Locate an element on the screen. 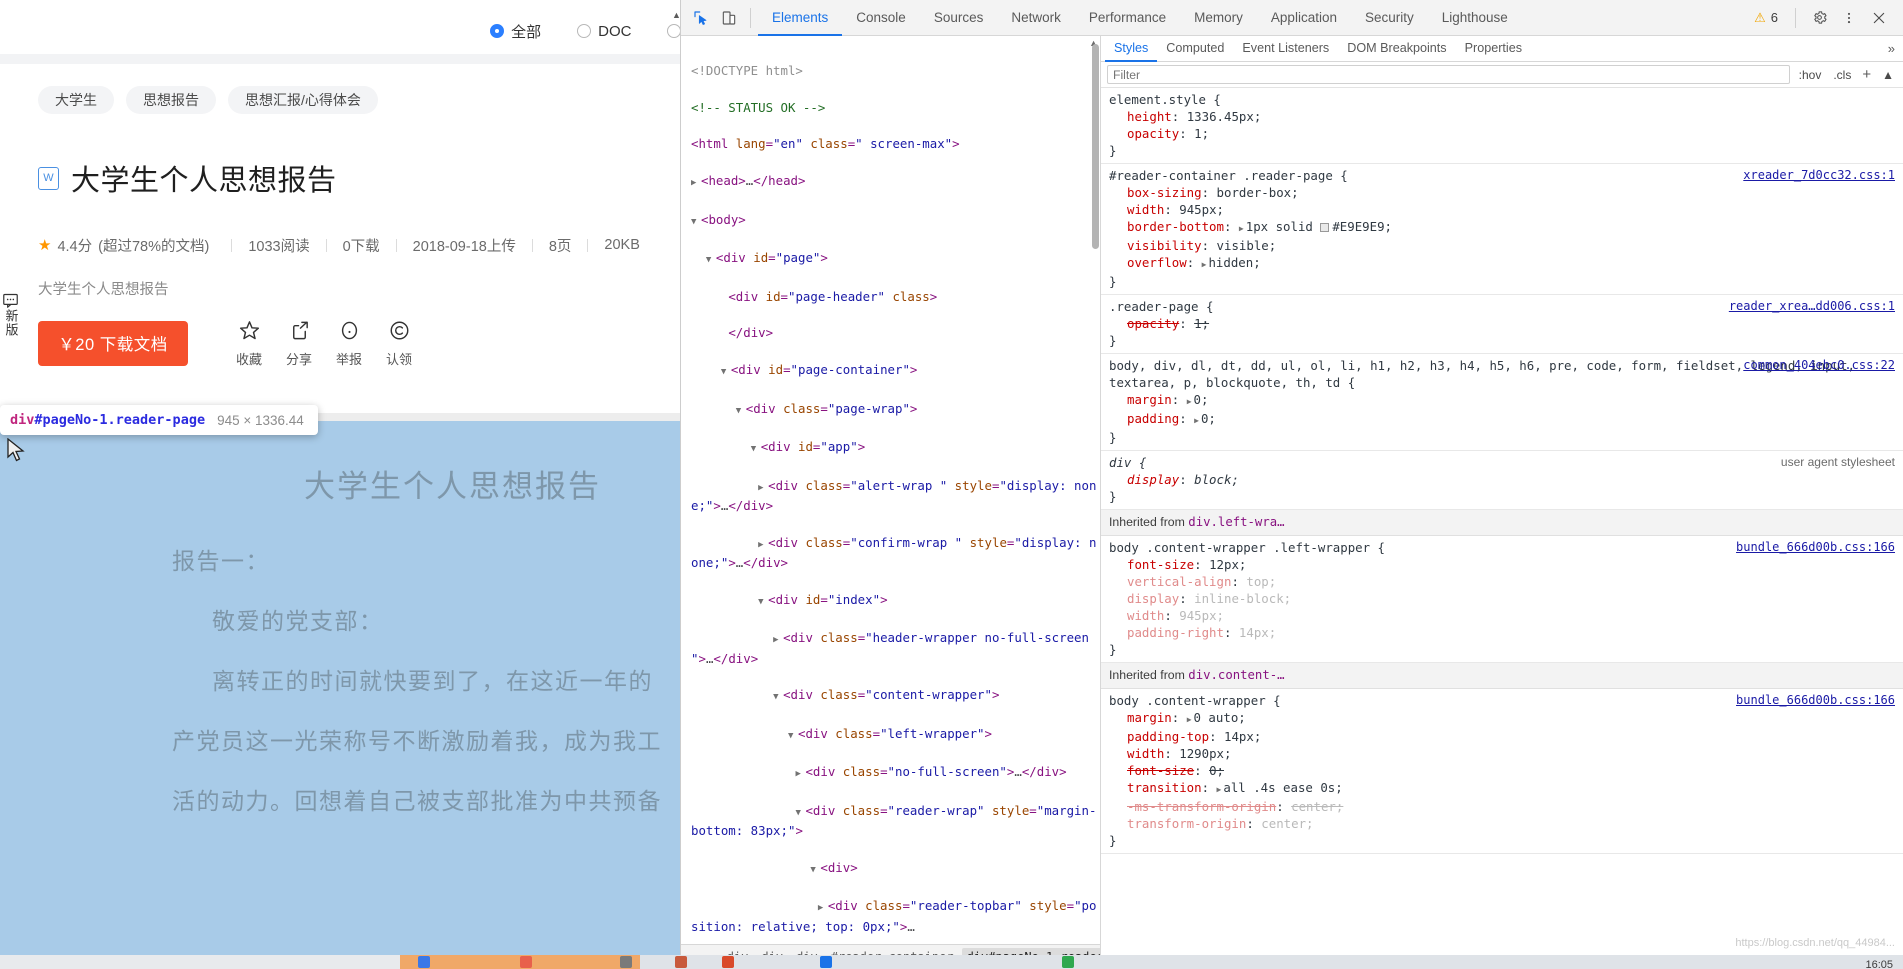 This screenshot has height=969, width=1903. prop-name: transition is located at coordinates (1155, 787).